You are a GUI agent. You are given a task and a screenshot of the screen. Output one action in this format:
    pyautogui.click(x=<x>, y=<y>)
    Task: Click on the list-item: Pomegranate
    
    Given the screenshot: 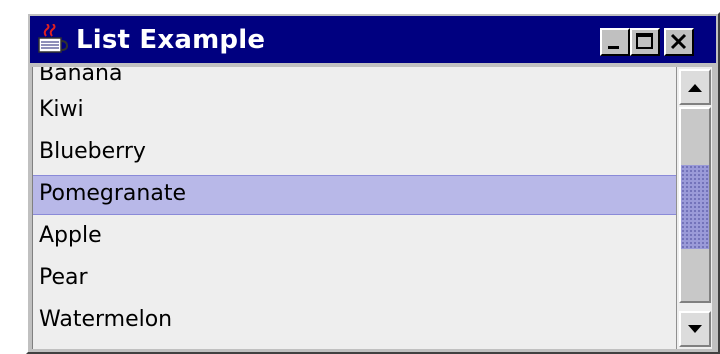 What is the action you would take?
    pyautogui.click(x=355, y=195)
    